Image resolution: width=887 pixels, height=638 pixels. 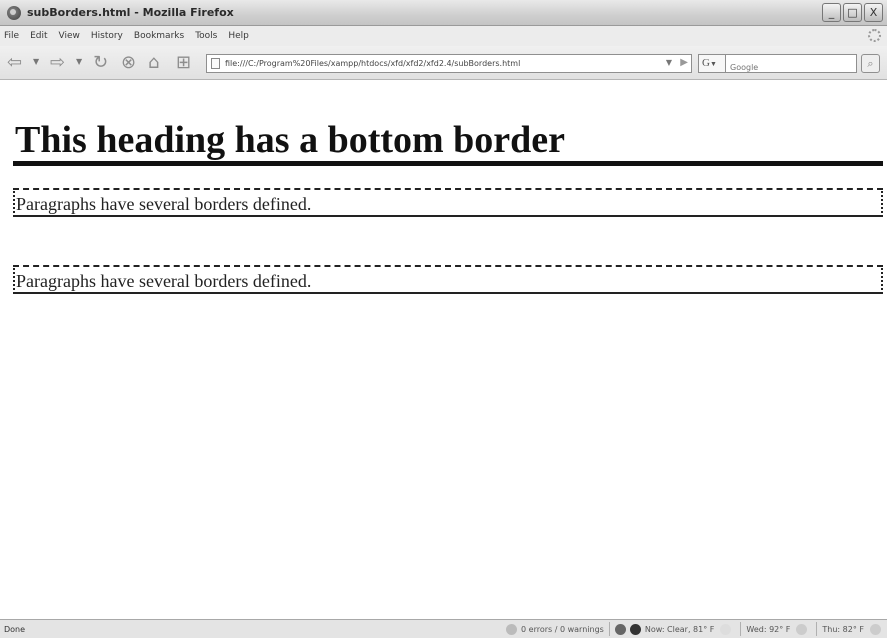 What do you see at coordinates (512, 629) in the screenshot?
I see `validator-icon` at bounding box center [512, 629].